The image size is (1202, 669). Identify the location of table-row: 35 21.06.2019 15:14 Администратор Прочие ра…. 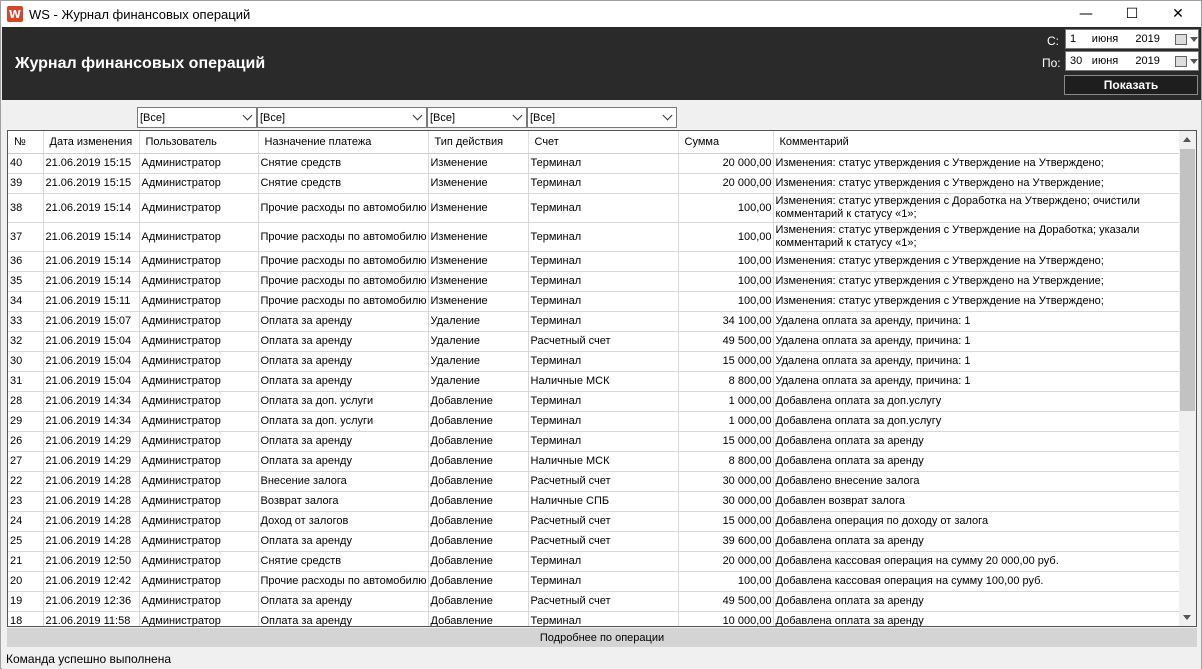
(594, 281).